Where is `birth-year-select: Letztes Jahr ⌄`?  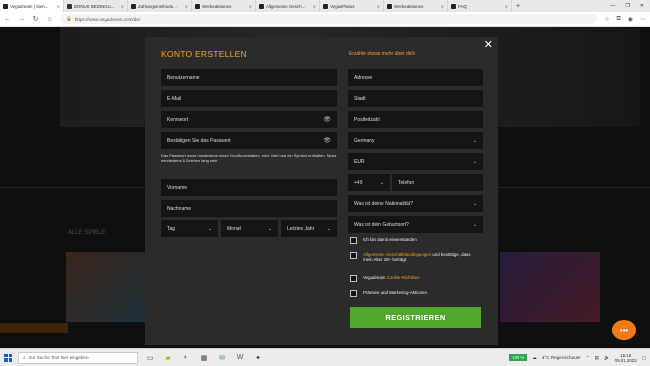
birth-year-select: Letztes Jahr ⌄ is located at coordinates (309, 228).